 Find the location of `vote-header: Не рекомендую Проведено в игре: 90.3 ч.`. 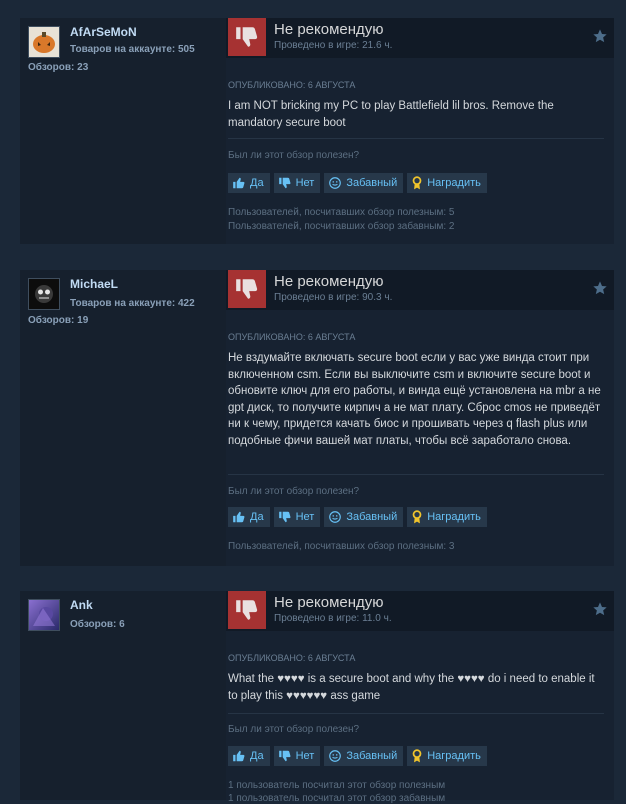

vote-header: Не рекомендую Проведено в игре: 90.3 ч. is located at coordinates (420, 290).